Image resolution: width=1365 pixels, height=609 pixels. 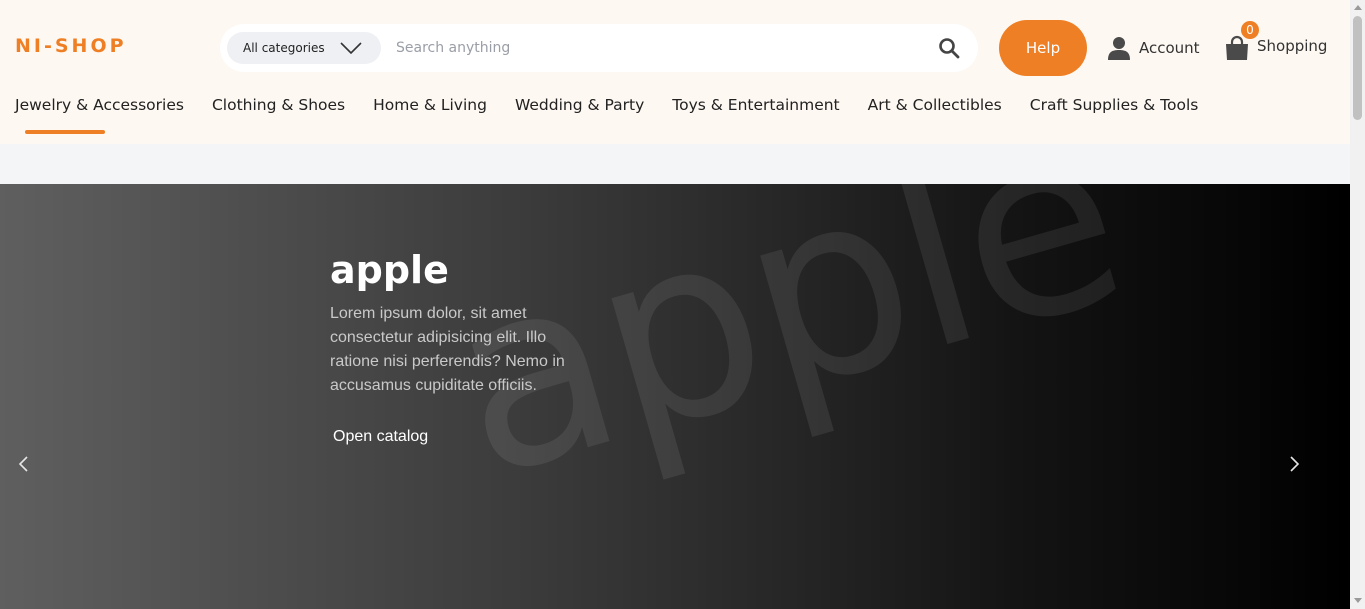 I want to click on category-toys-entertainment: Toys & Entertainment, so click(x=755, y=114).